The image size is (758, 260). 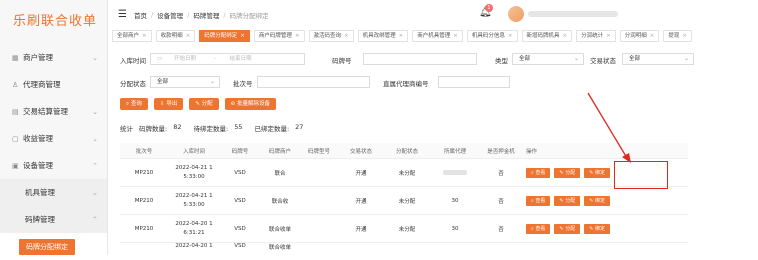 What do you see at coordinates (609, 127) in the screenshot?
I see `annotation-arrow` at bounding box center [609, 127].